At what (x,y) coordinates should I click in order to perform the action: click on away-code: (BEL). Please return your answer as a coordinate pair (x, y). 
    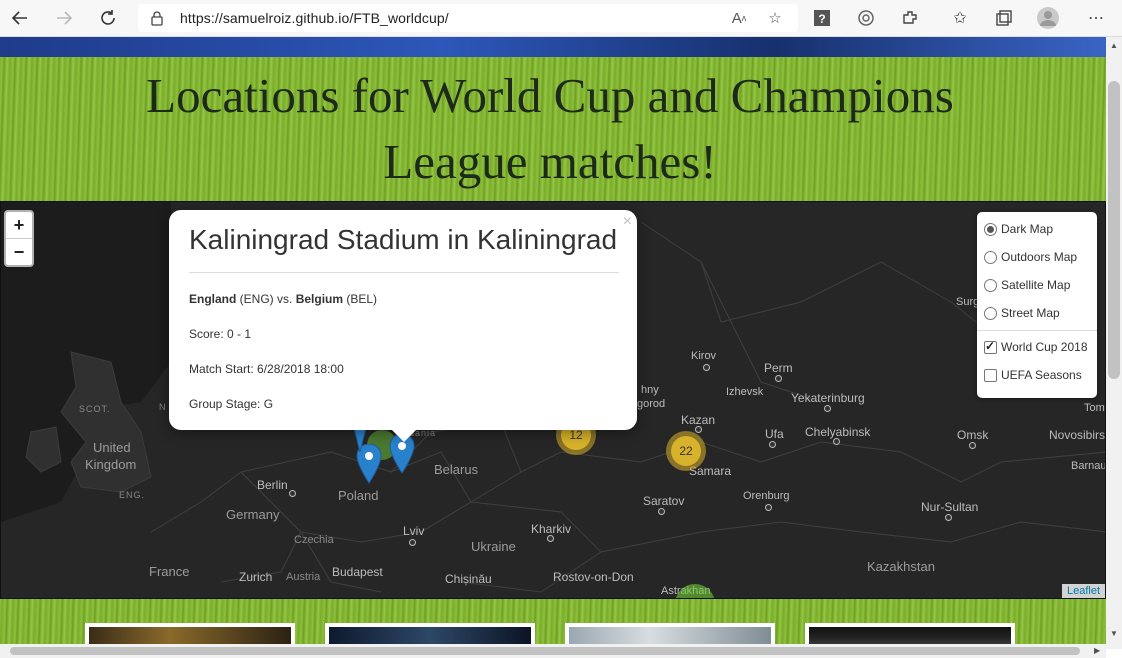
    Looking at the image, I should click on (360, 299).